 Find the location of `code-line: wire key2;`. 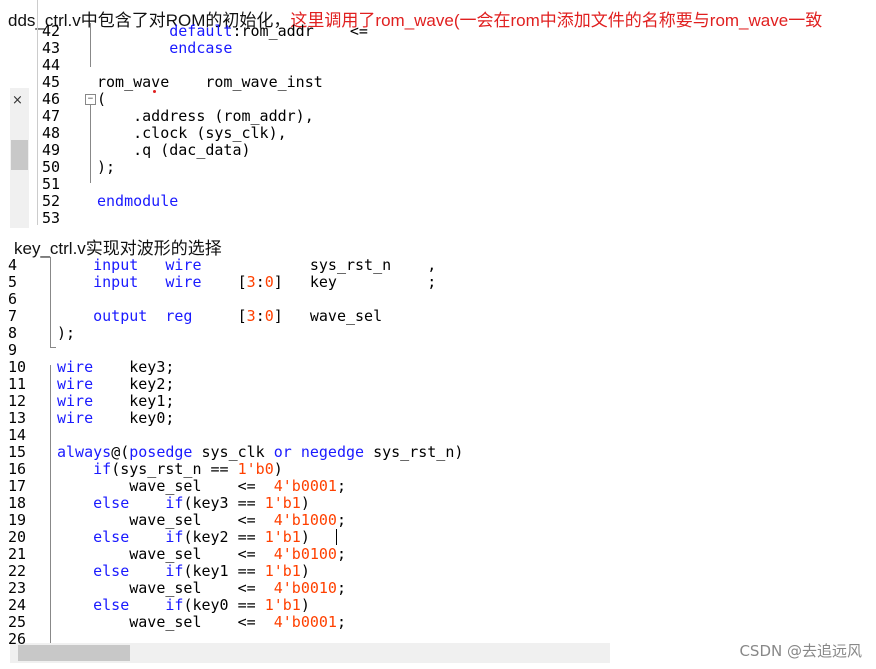

code-line: wire key2; is located at coordinates (116, 384).